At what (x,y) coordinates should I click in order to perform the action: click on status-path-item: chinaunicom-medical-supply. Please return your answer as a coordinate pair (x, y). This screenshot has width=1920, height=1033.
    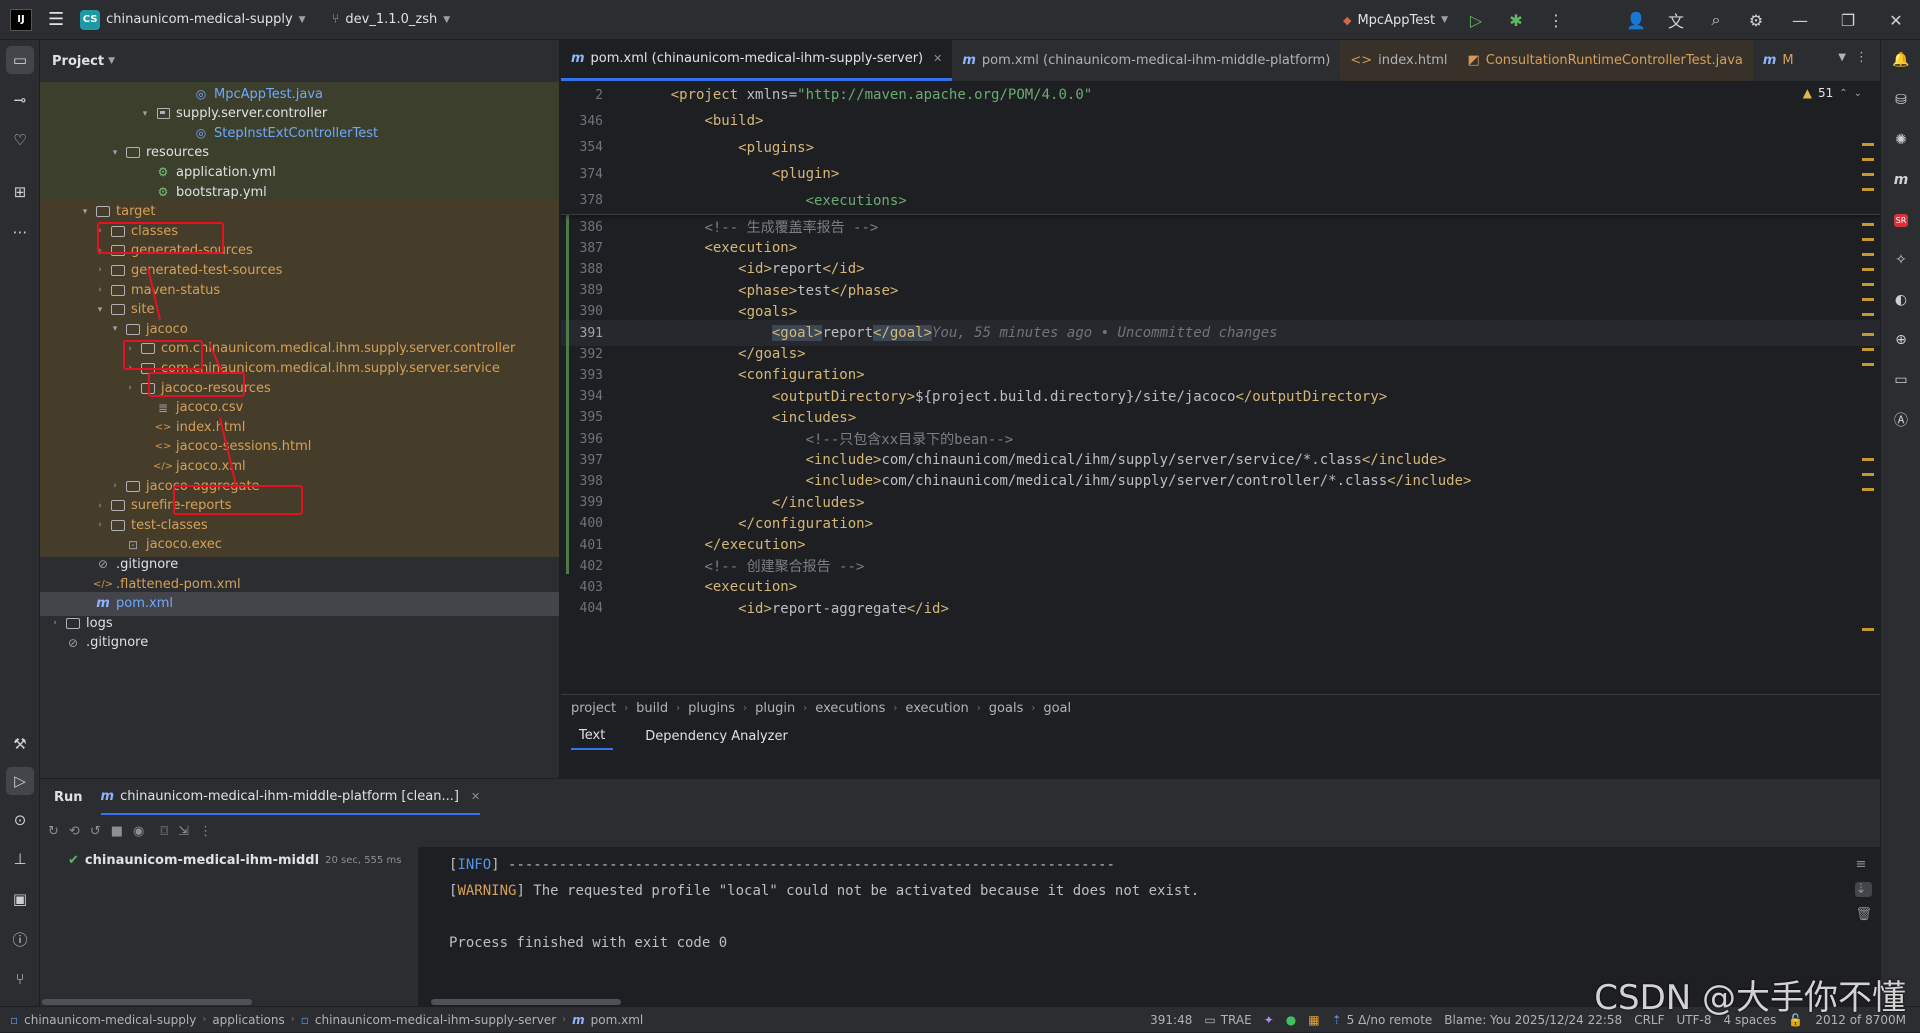
    Looking at the image, I should click on (110, 1020).